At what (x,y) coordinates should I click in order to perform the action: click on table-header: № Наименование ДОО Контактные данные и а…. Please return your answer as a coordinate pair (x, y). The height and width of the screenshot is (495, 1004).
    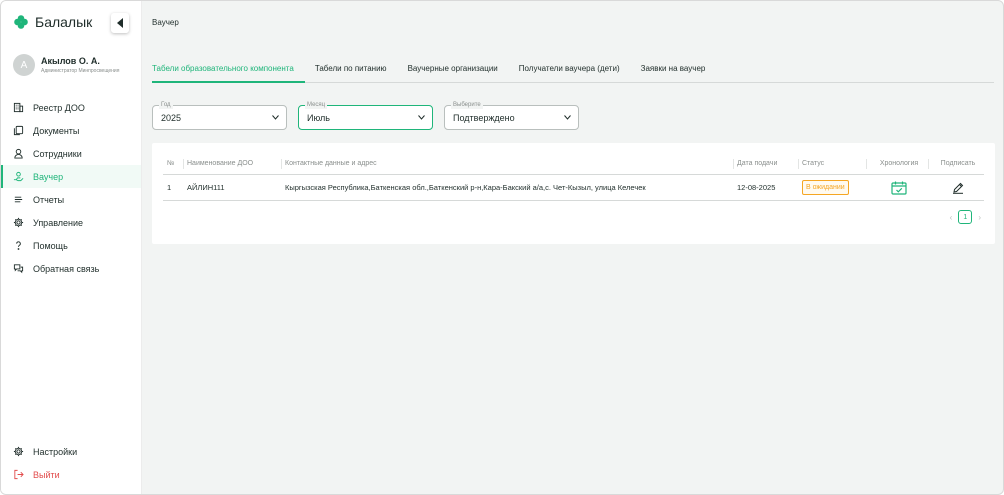
    Looking at the image, I should click on (573, 164).